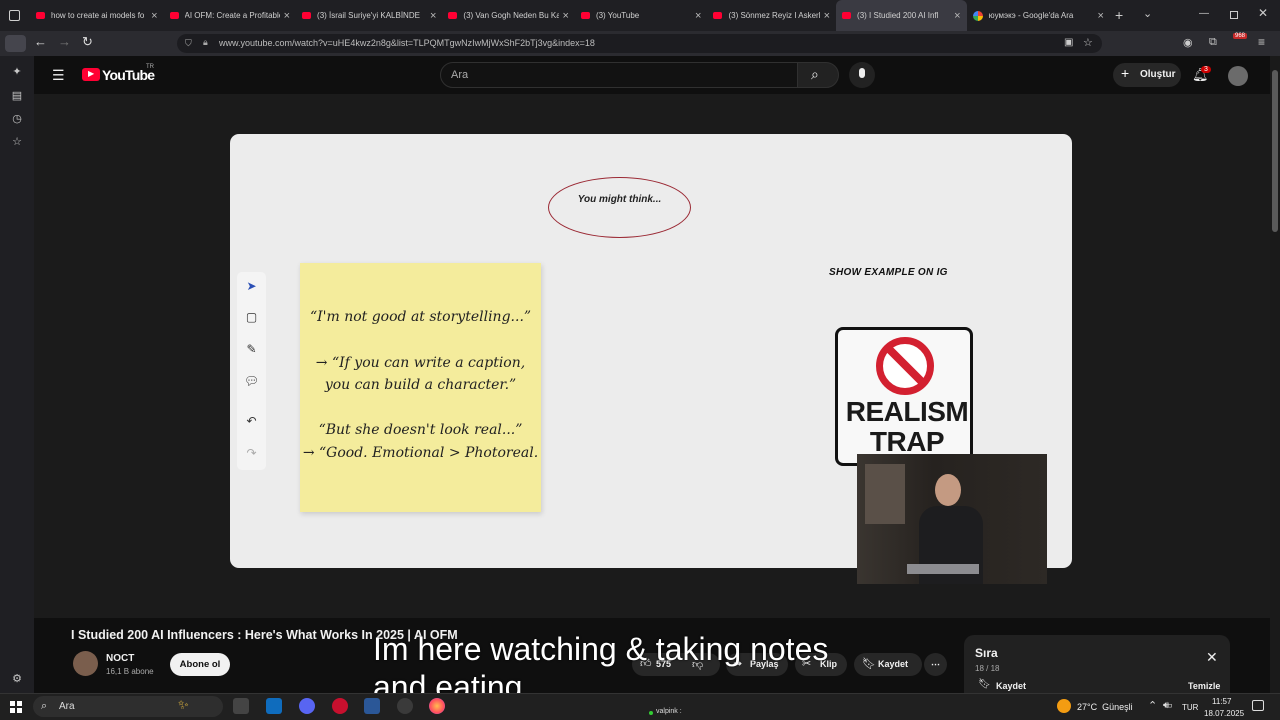 This screenshot has height=720, width=1280. What do you see at coordinates (893, 664) in the screenshot?
I see `save-label: Kaydet` at bounding box center [893, 664].